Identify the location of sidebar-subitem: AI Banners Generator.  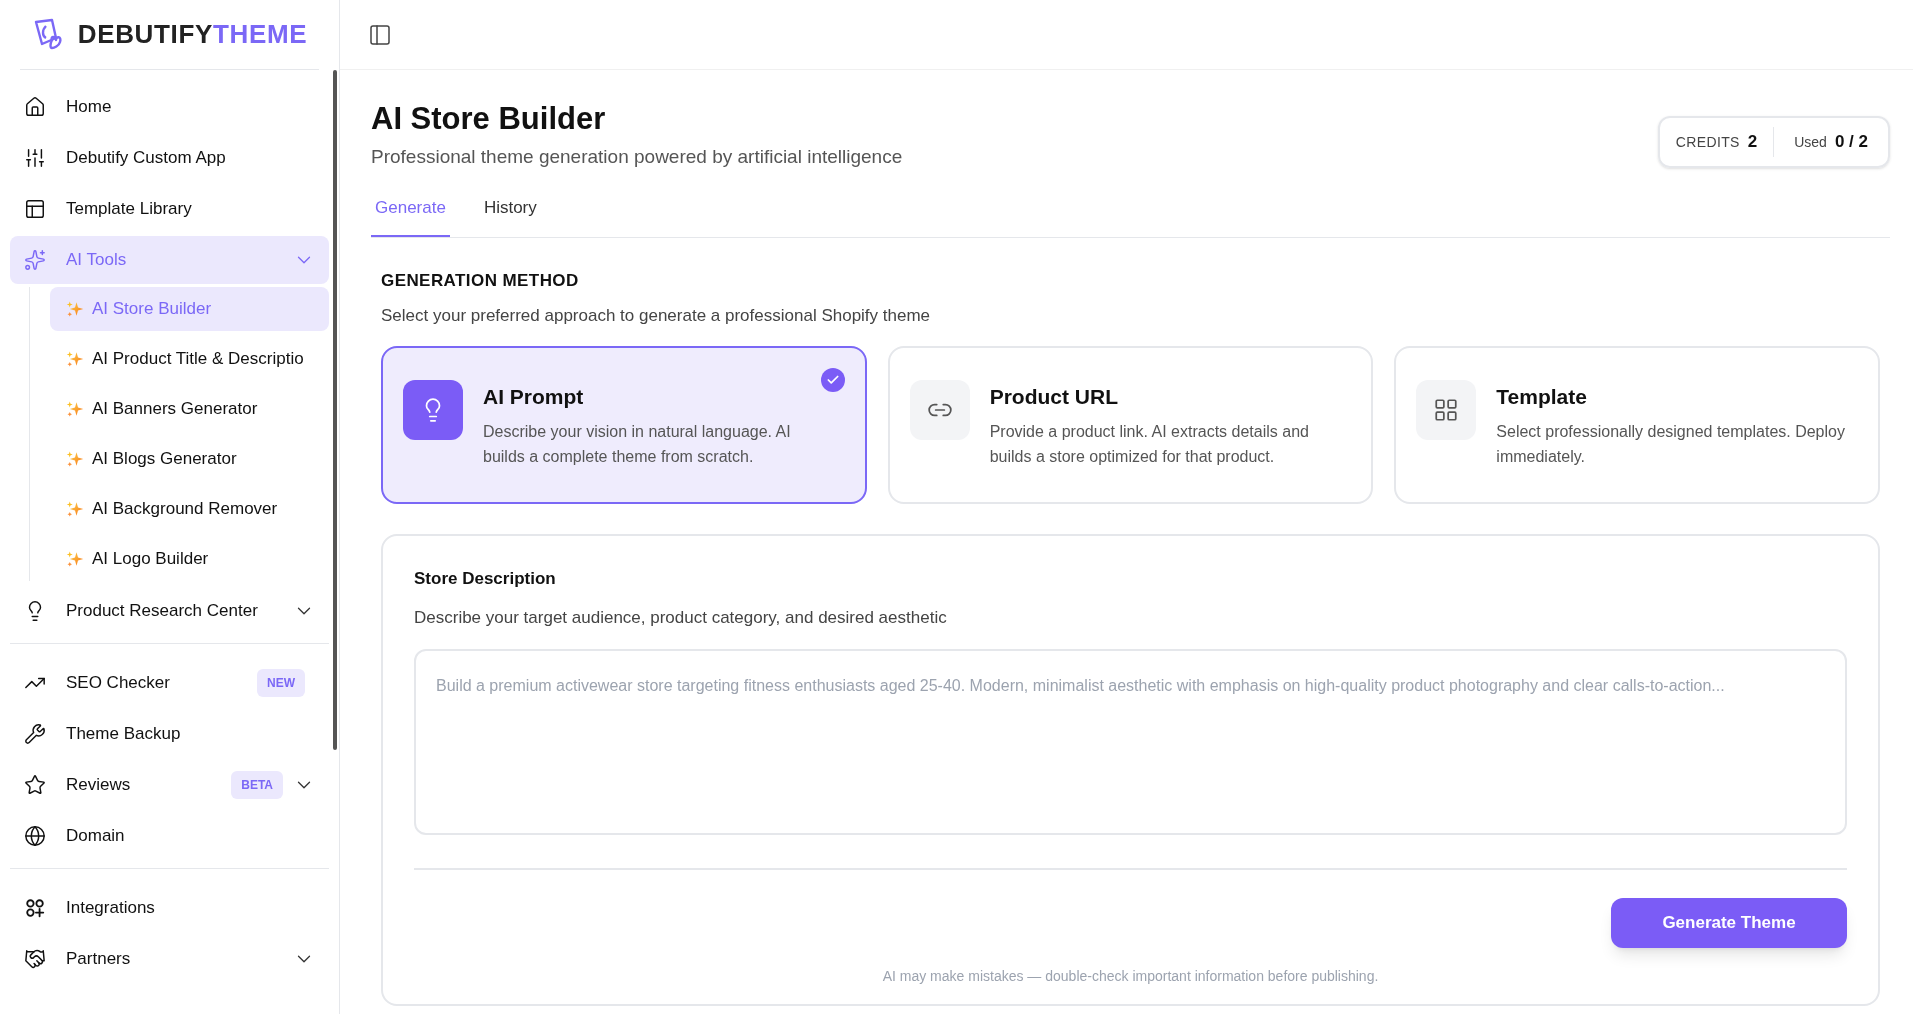
(189, 409).